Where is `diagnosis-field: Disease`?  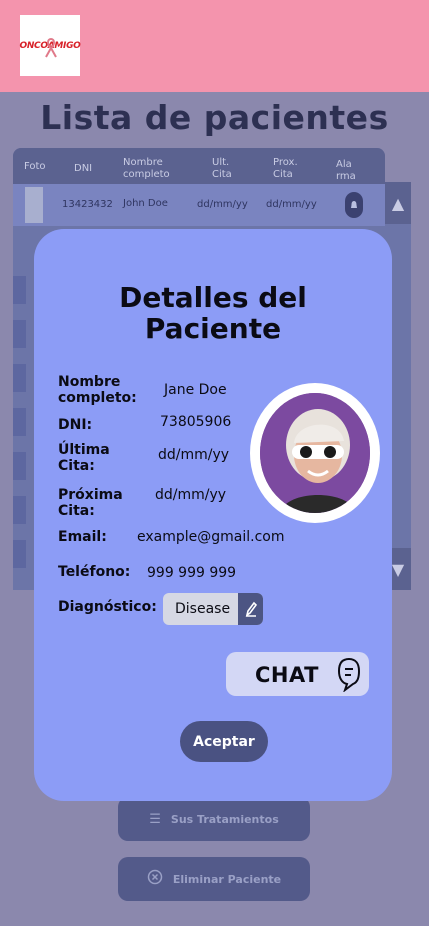 diagnosis-field: Disease is located at coordinates (213, 609).